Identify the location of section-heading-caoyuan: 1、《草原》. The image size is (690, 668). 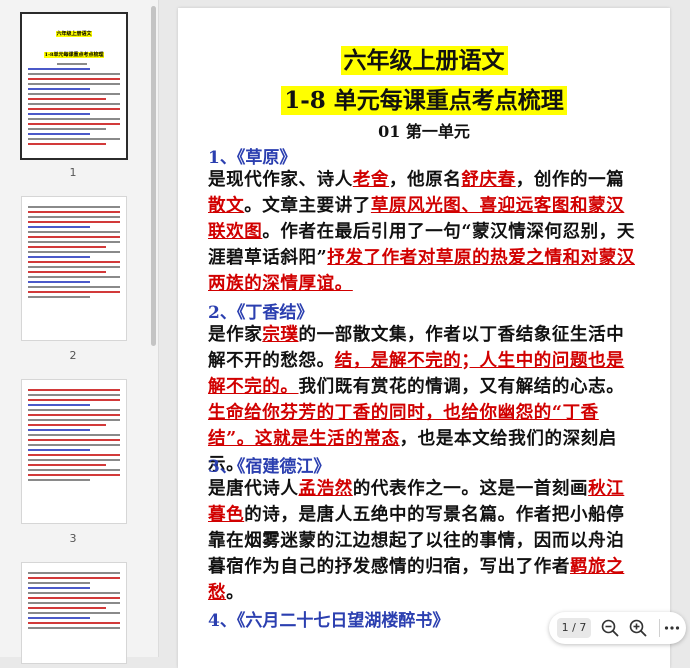
(252, 158).